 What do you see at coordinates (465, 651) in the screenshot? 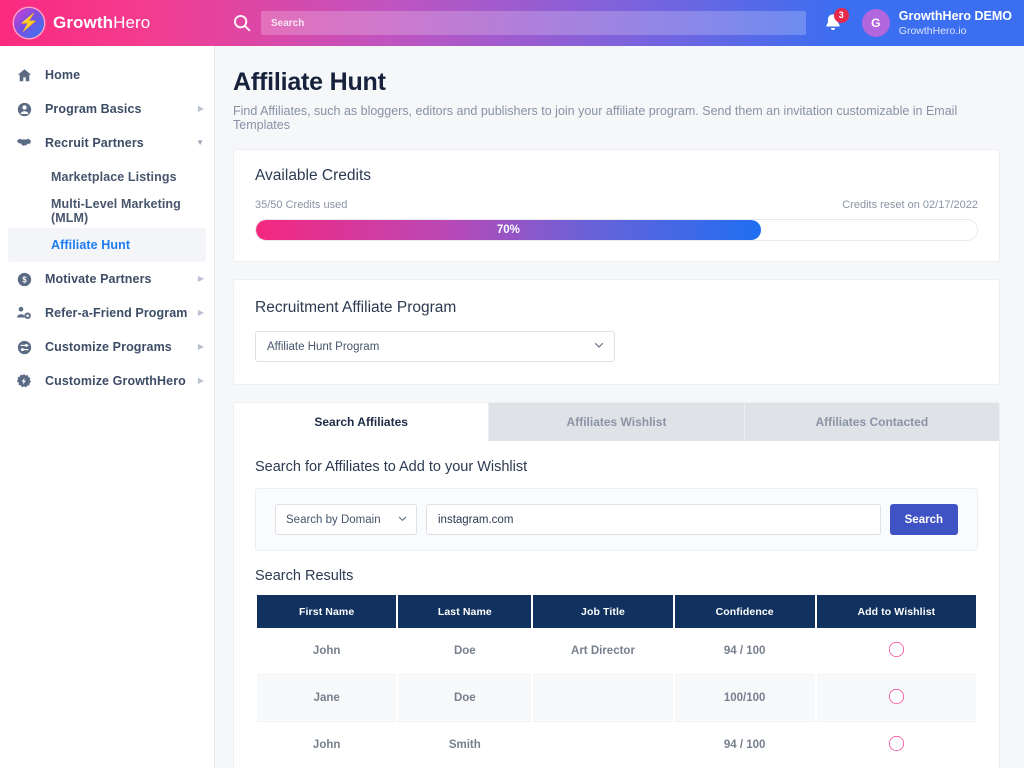
I see `cell-last-name: Doe` at bounding box center [465, 651].